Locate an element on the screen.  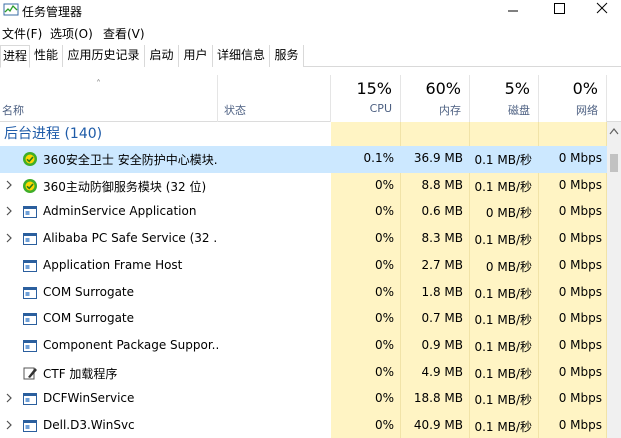
scroll-up-icon is located at coordinates (614, 132).